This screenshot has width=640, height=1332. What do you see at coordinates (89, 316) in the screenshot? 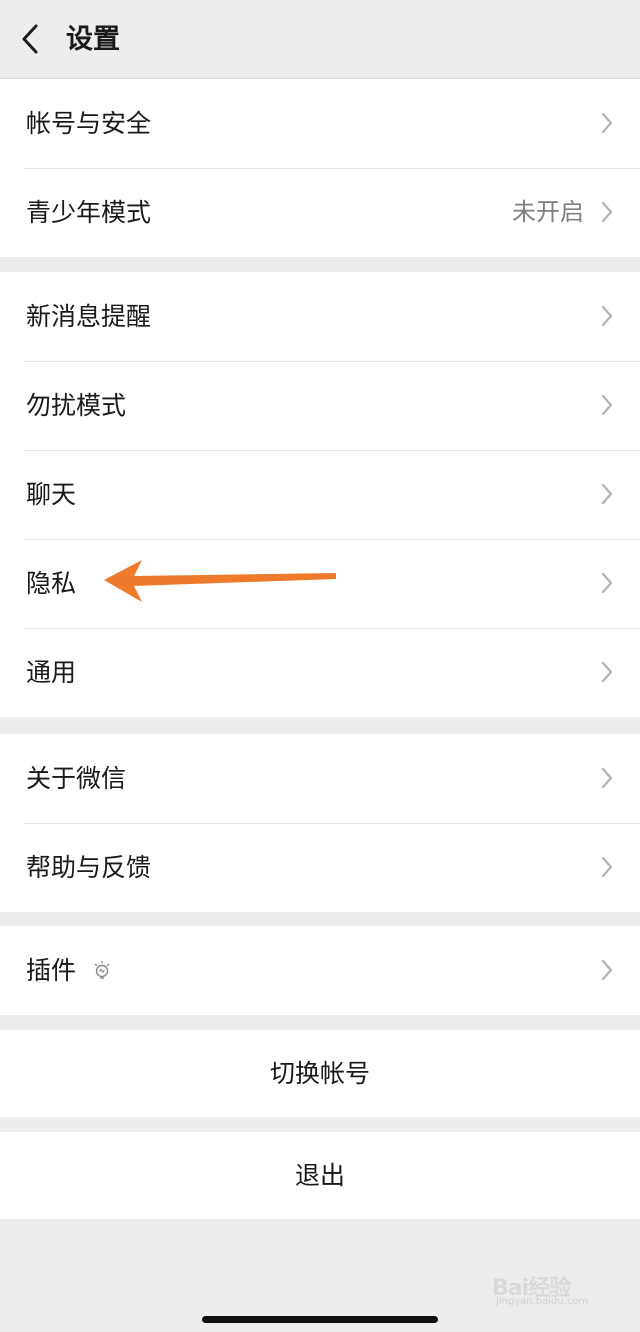
I see `notifications-label: 新消息提醒` at bounding box center [89, 316].